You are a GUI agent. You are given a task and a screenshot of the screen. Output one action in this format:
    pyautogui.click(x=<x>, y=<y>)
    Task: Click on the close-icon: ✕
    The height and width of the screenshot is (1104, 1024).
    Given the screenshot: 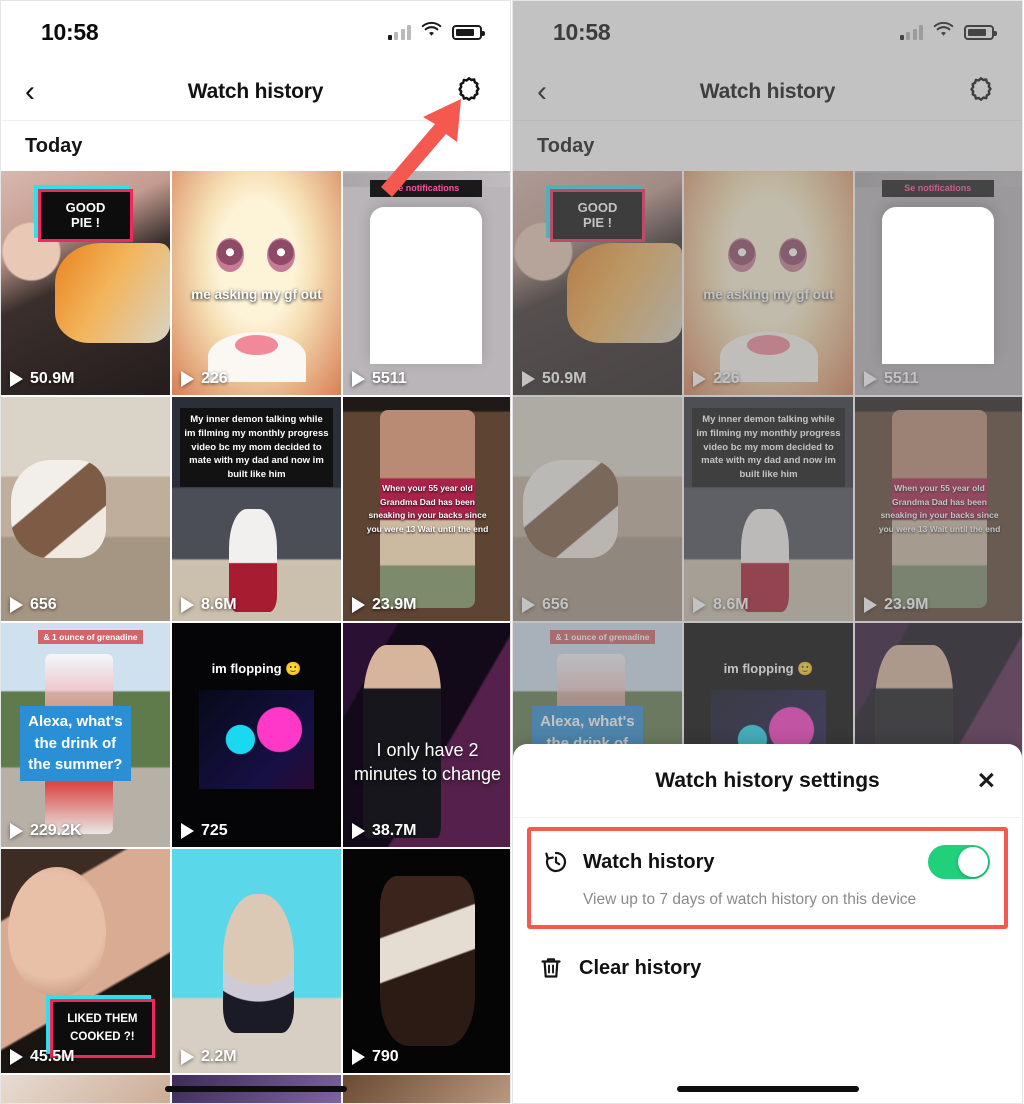 What is the action you would take?
    pyautogui.click(x=986, y=780)
    